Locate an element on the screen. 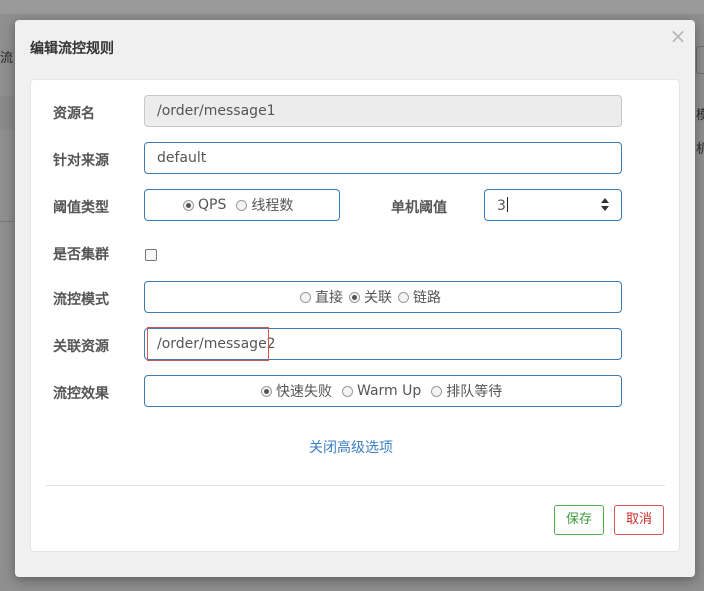 The image size is (704, 591). threshold-value: 3 is located at coordinates (501, 206).